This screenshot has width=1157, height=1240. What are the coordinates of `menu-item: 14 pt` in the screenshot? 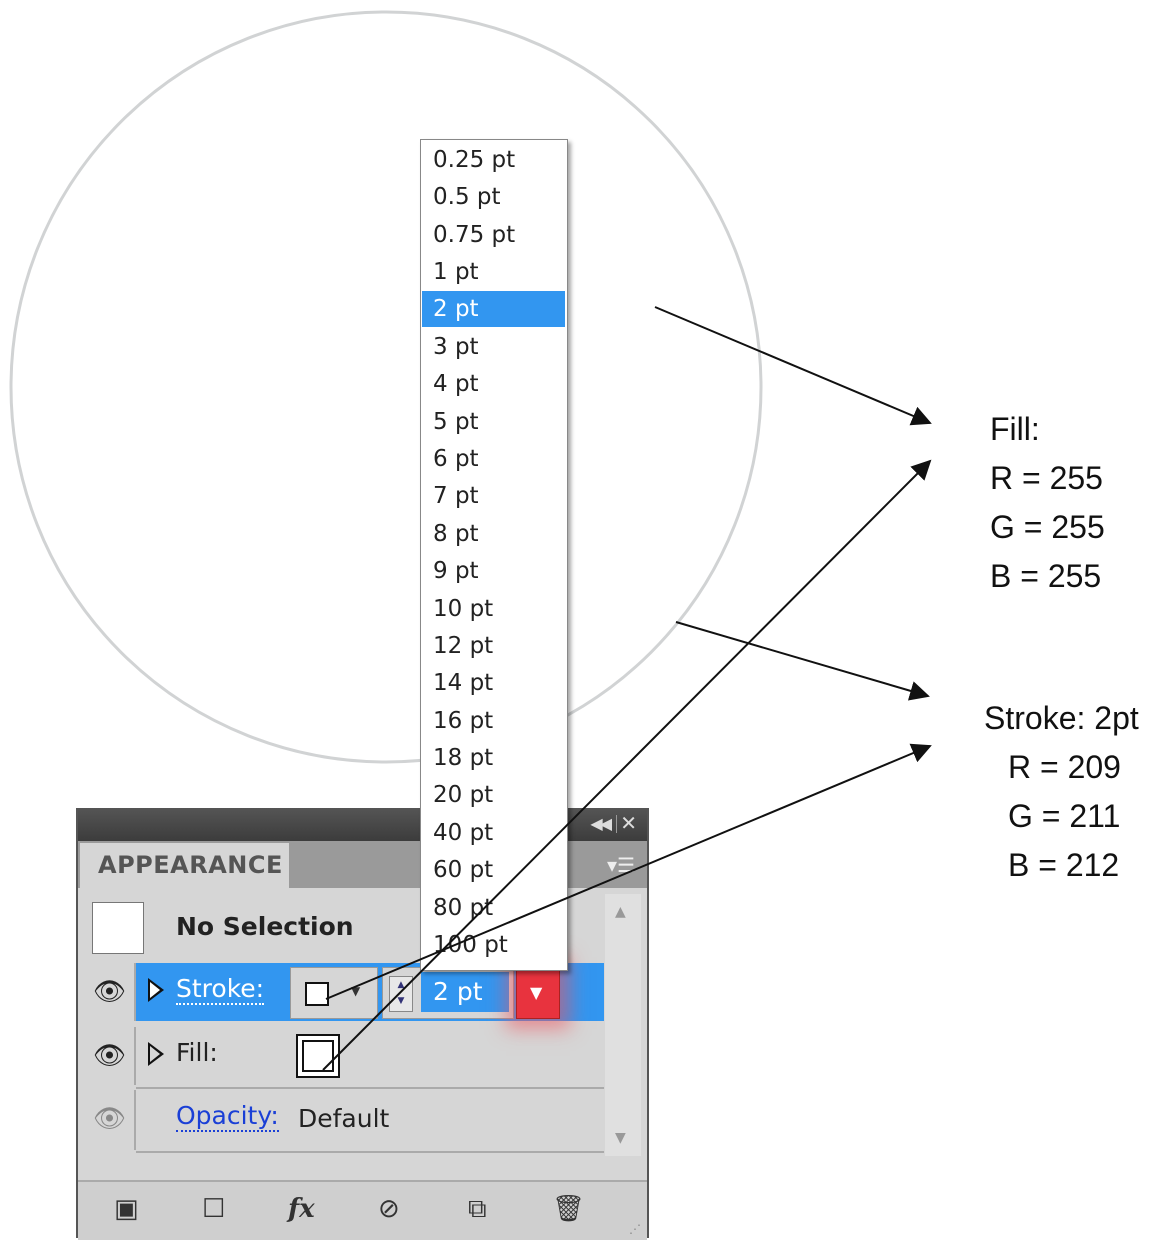 It's located at (493, 683).